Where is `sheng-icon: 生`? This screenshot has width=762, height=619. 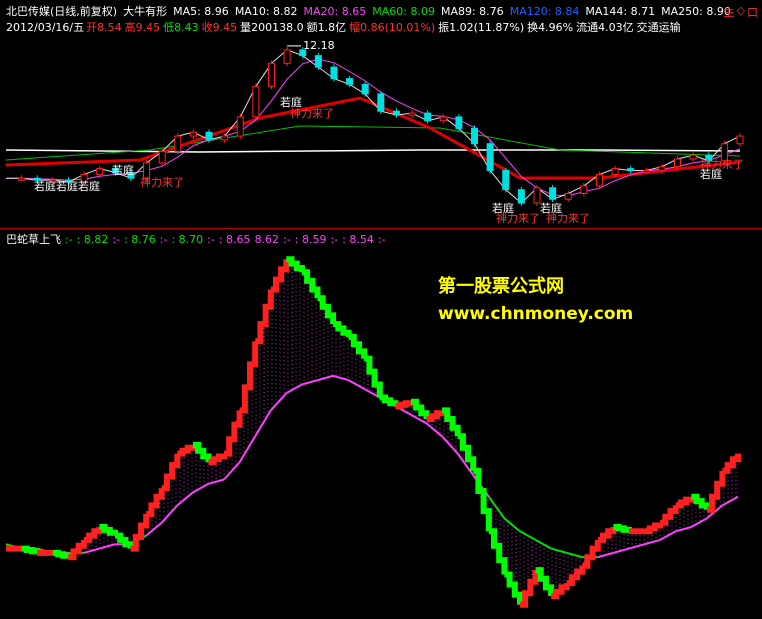
sheng-icon: 生 is located at coordinates (729, 12).